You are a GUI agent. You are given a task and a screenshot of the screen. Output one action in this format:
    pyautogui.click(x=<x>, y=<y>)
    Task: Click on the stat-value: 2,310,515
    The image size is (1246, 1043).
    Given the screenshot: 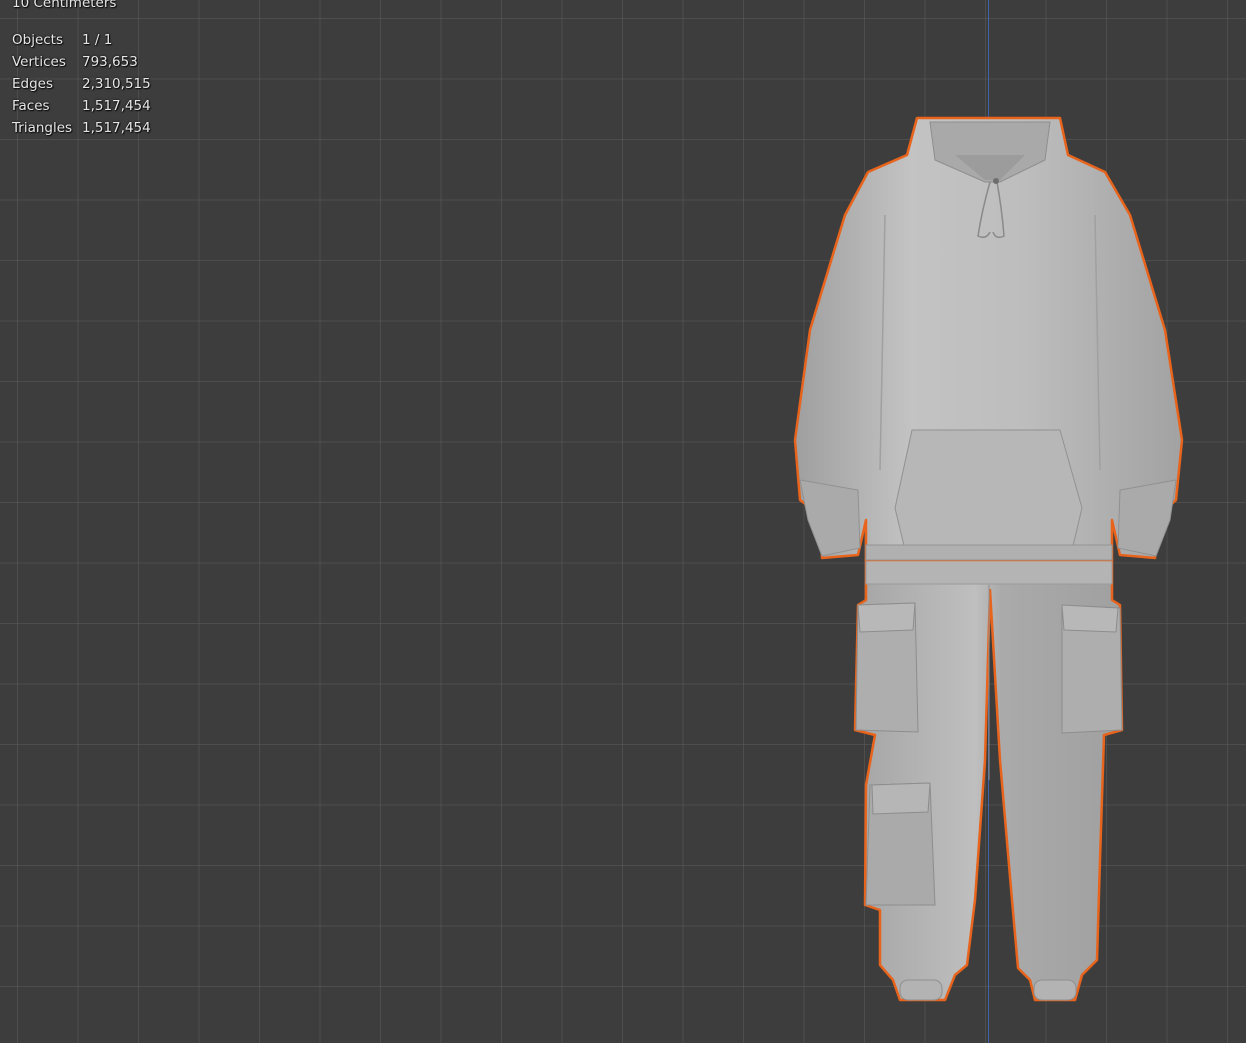 What is the action you would take?
    pyautogui.click(x=116, y=84)
    